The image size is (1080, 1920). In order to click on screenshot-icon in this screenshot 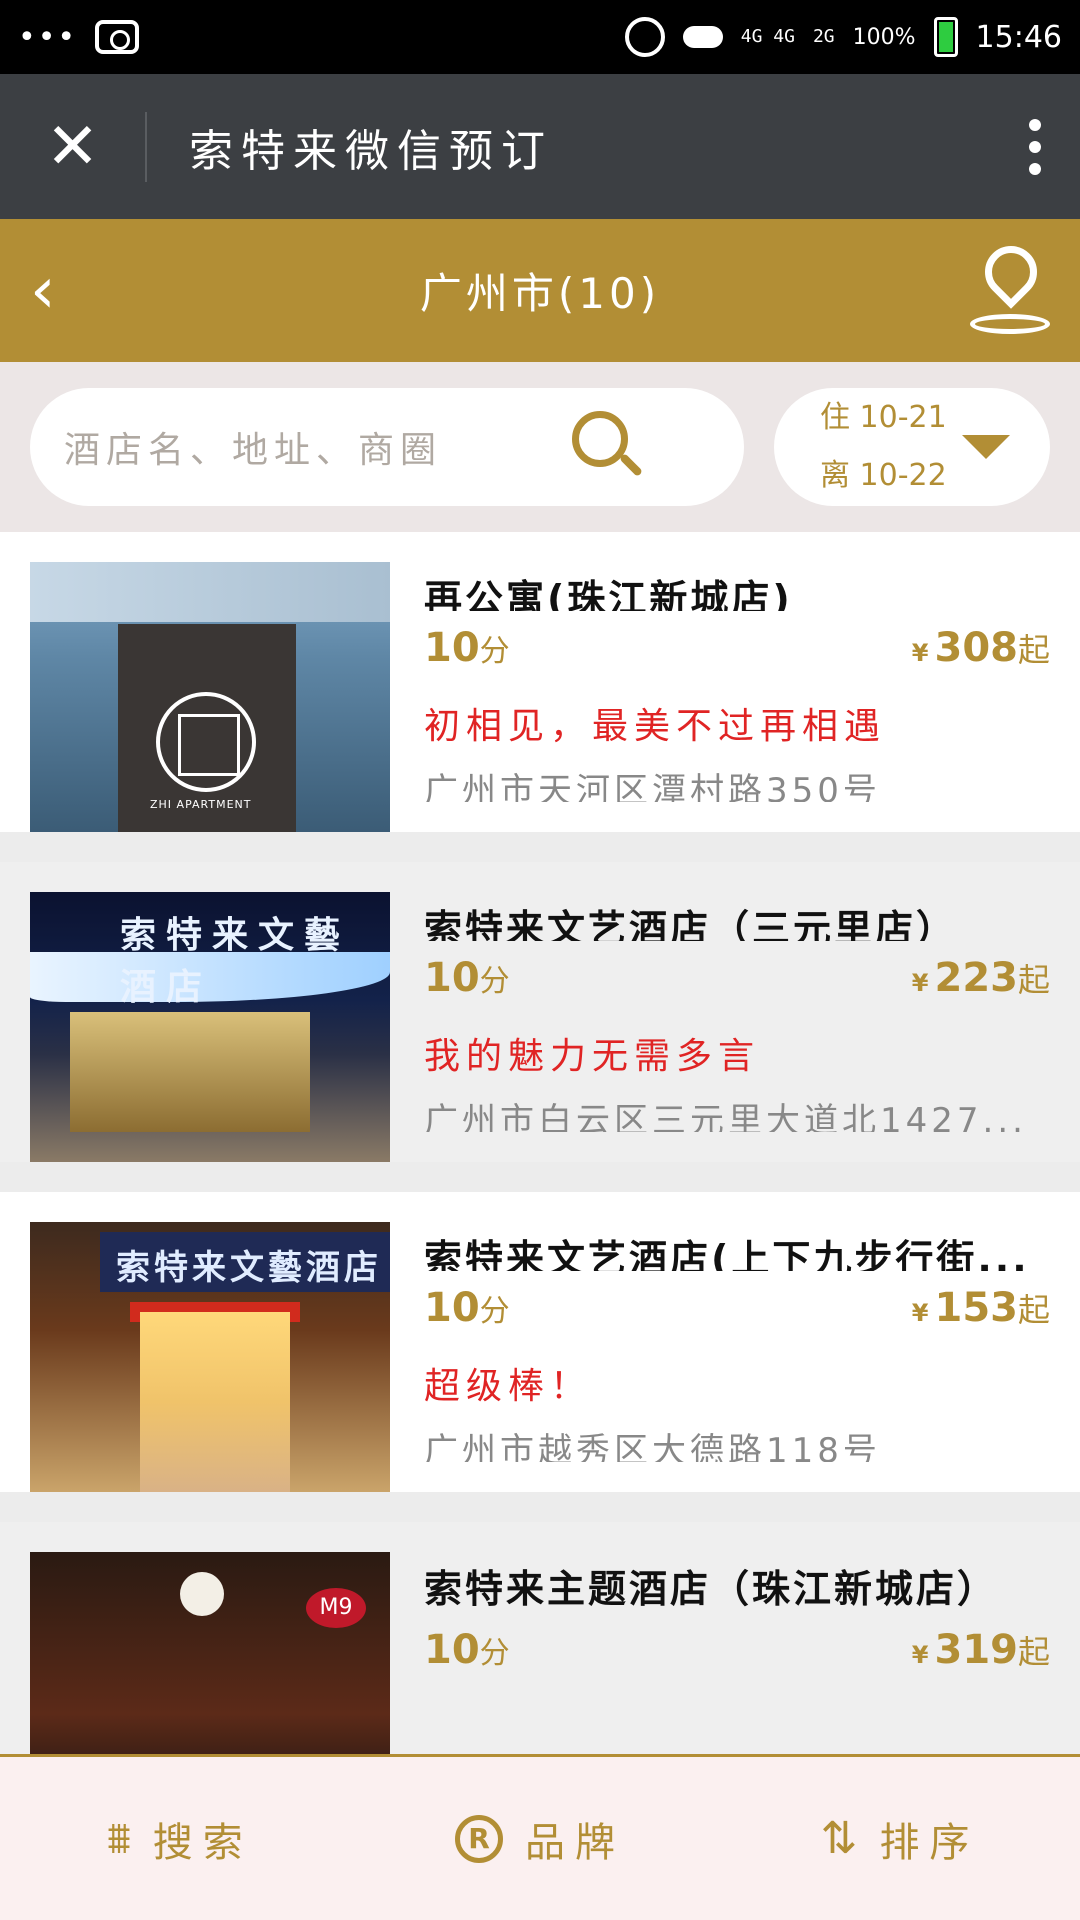, I will do `click(117, 37)`.